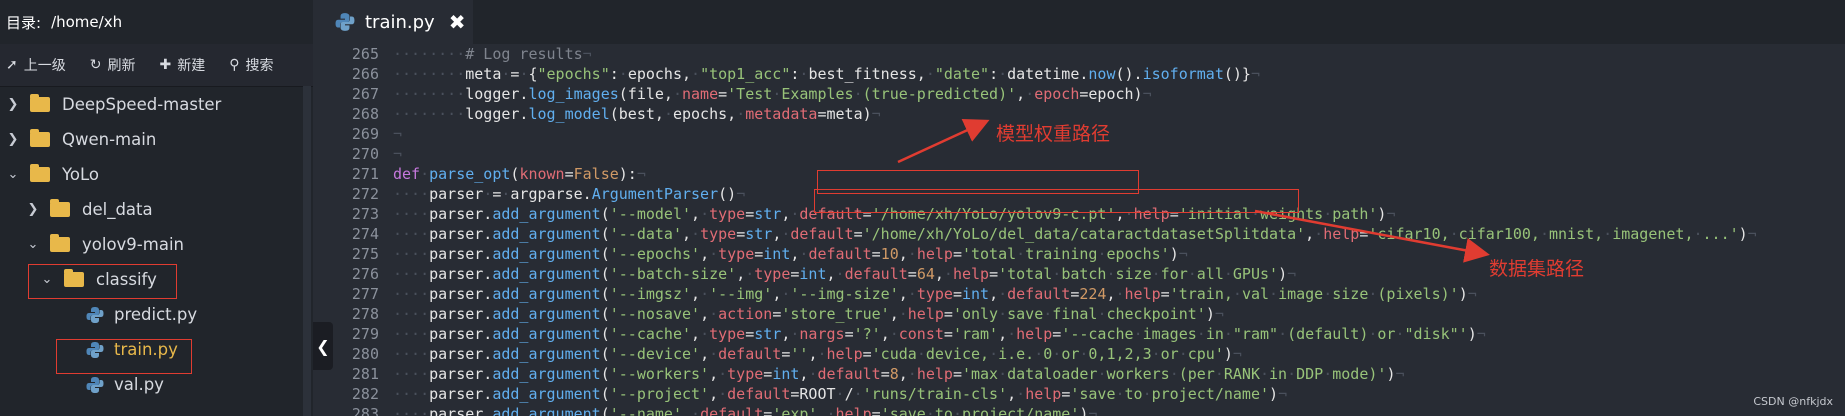 This screenshot has width=1845, height=416. What do you see at coordinates (365, 334) in the screenshot?
I see `line-number: 279` at bounding box center [365, 334].